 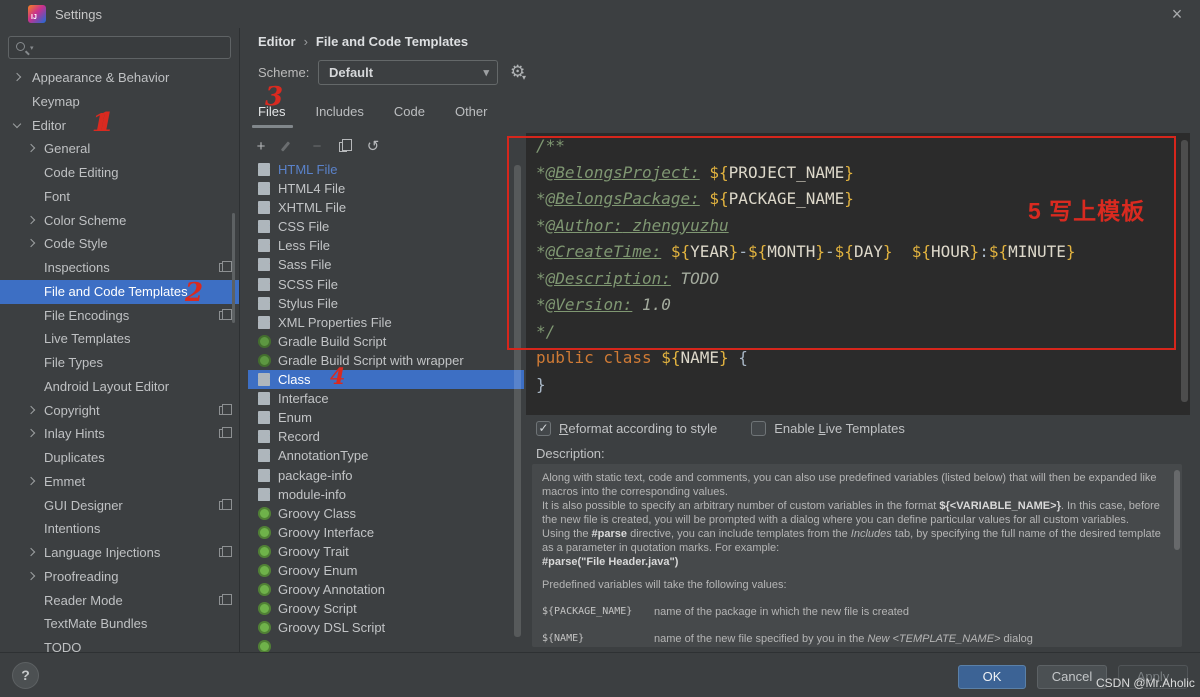 What do you see at coordinates (326, 532) in the screenshot?
I see `template-item-label: Groovy Interface` at bounding box center [326, 532].